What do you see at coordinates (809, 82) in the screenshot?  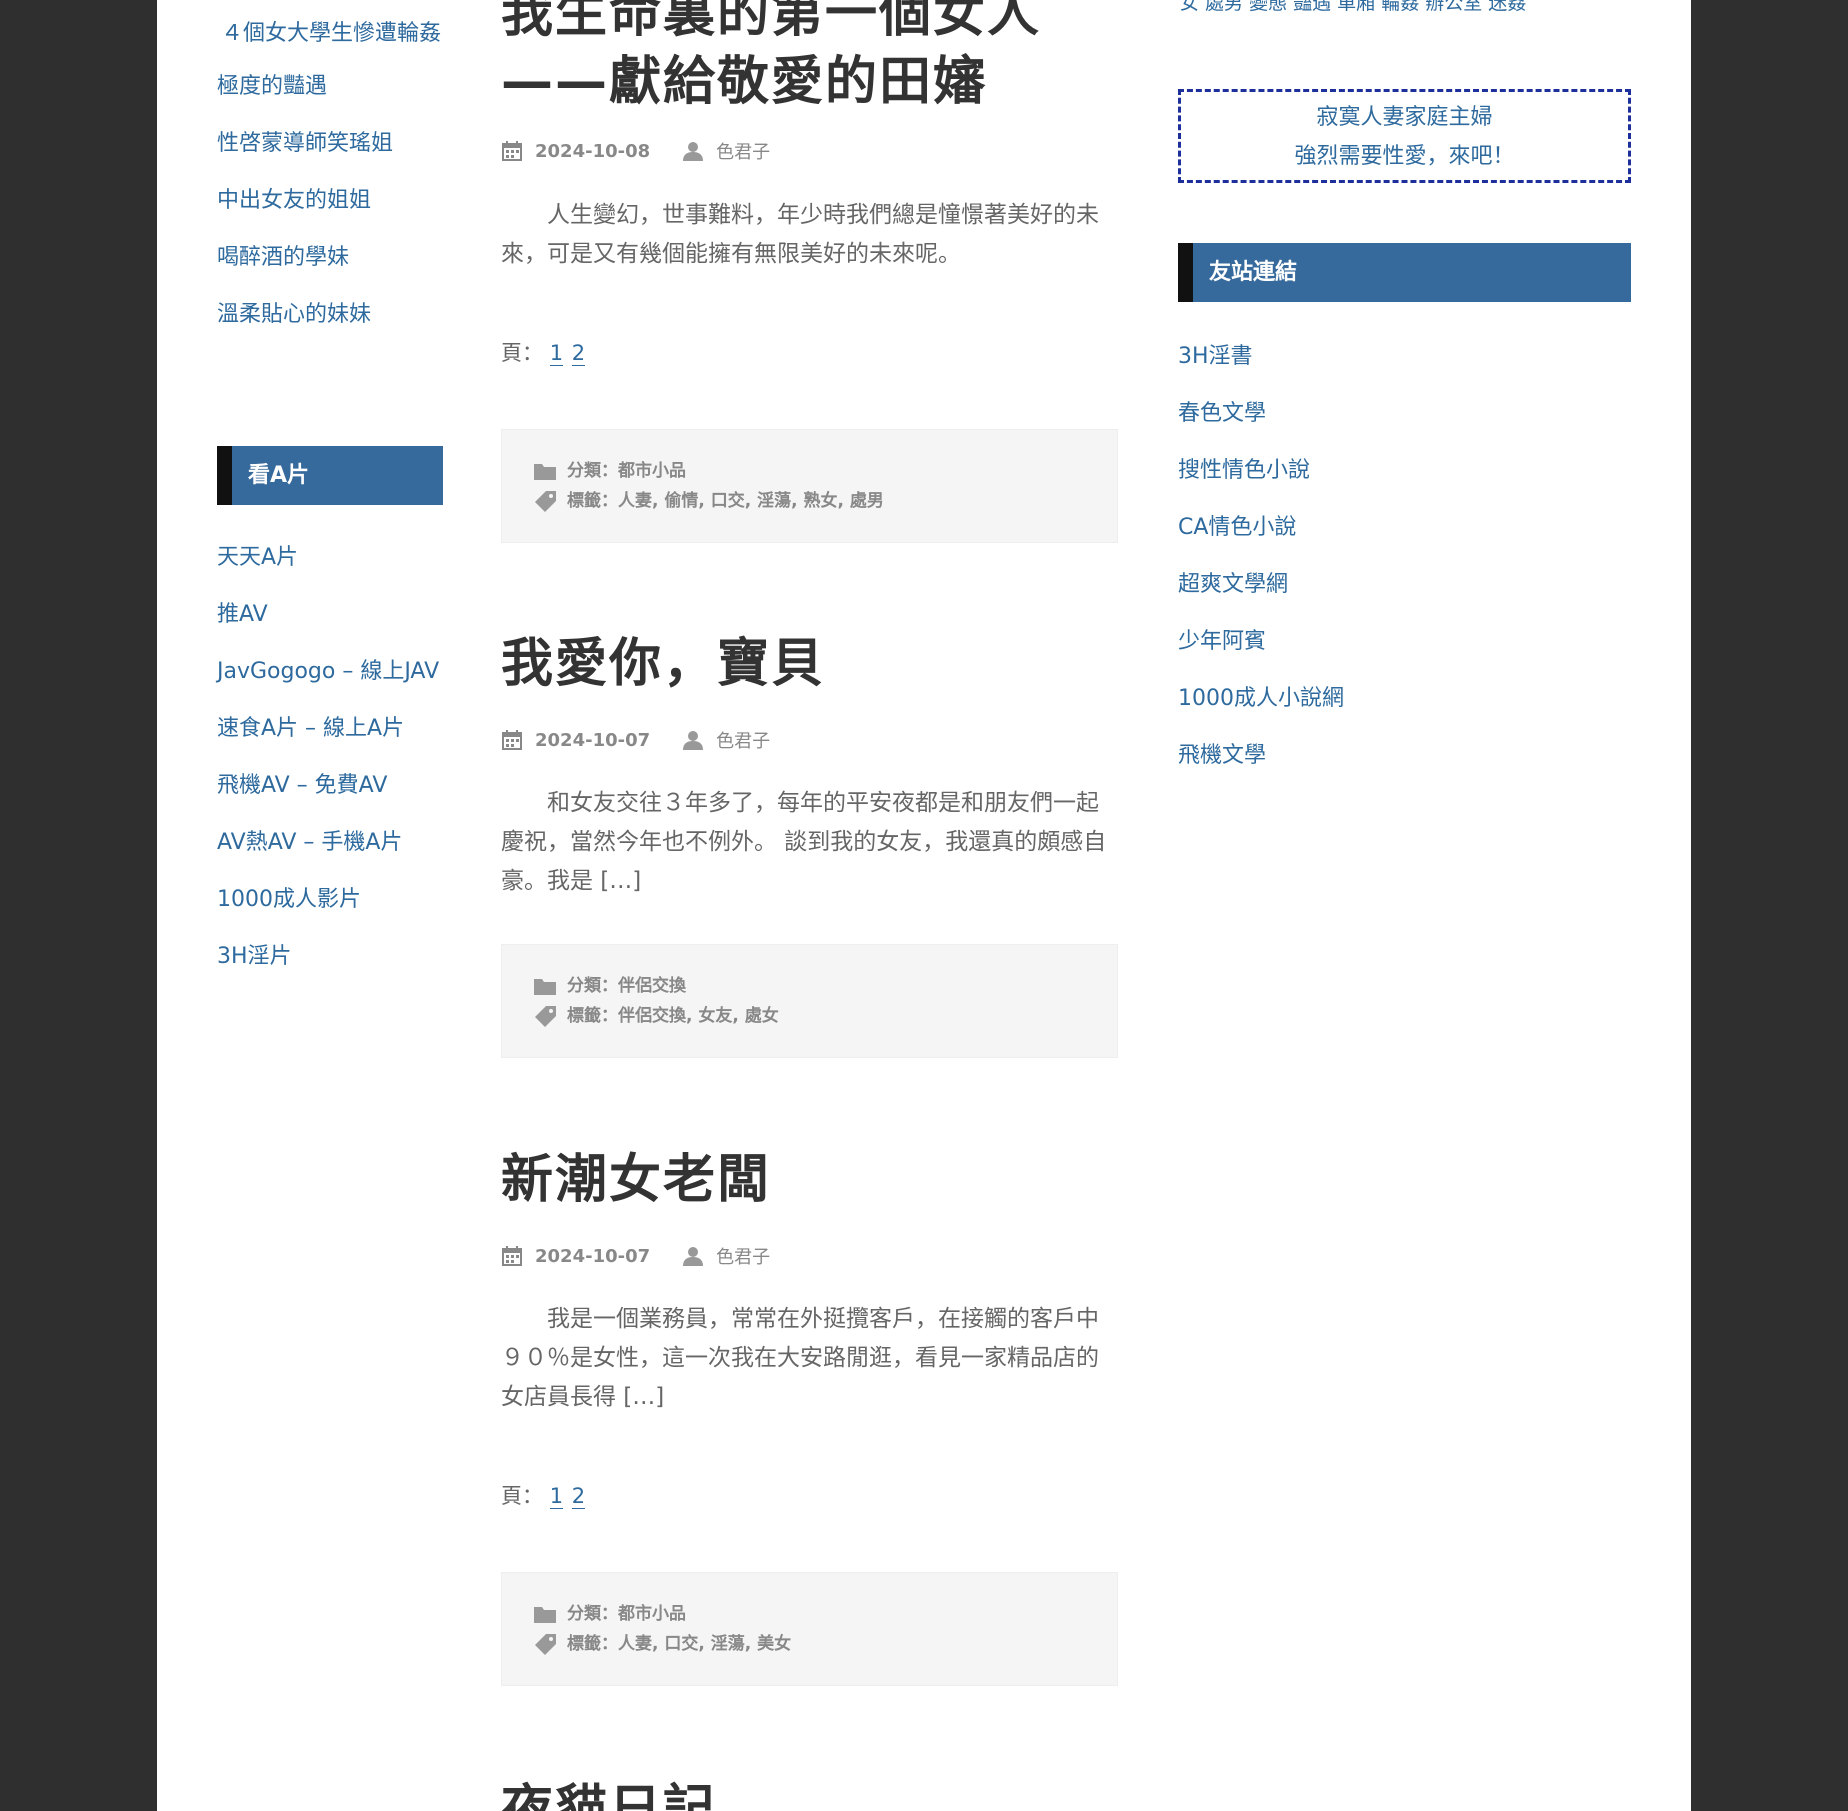 I see `post-title-line: ——獻給敬愛的田嬸` at bounding box center [809, 82].